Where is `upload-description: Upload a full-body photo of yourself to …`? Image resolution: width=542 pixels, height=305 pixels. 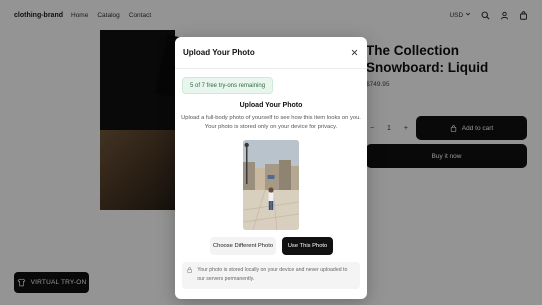 upload-description: Upload a full-body photo of yourself to … is located at coordinates (271, 122).